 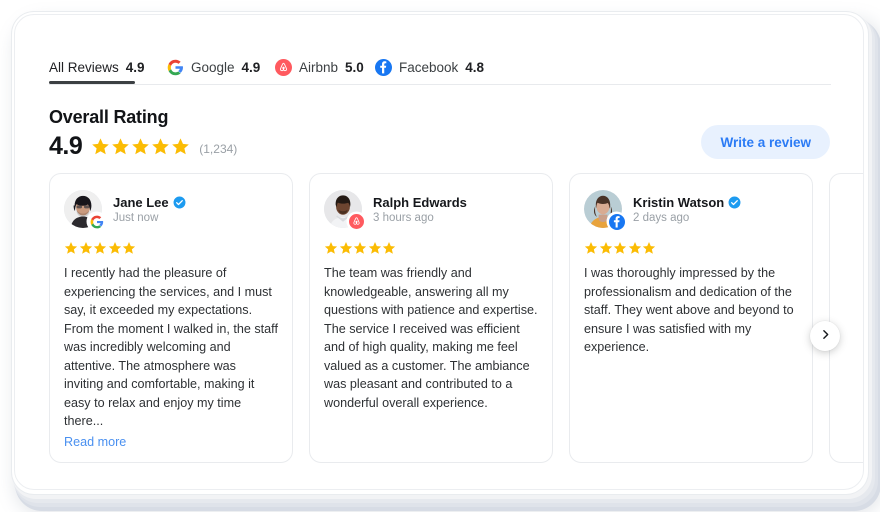 What do you see at coordinates (95, 442) in the screenshot?
I see `read-more-link: Read more` at bounding box center [95, 442].